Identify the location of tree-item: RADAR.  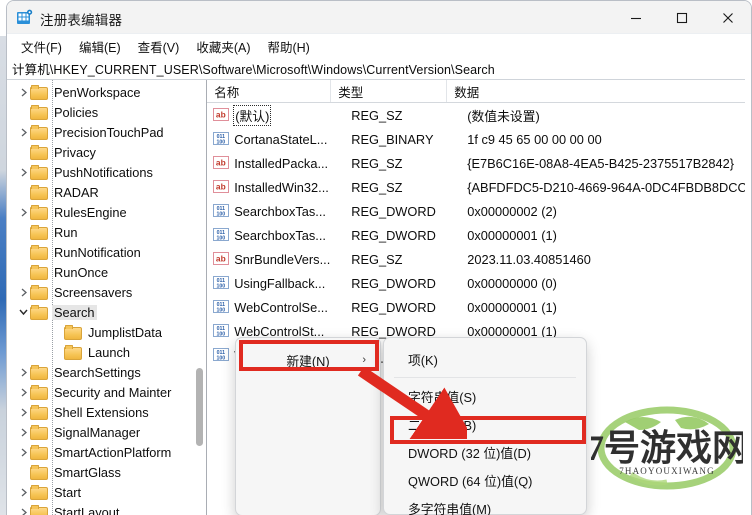
(106, 192).